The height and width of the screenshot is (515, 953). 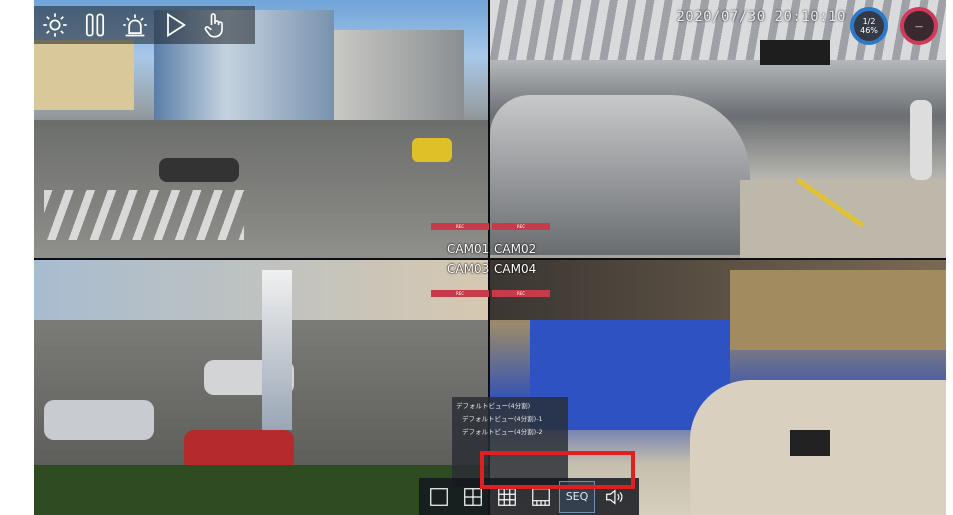 I want to click on crosswalk, so click(x=144, y=215).